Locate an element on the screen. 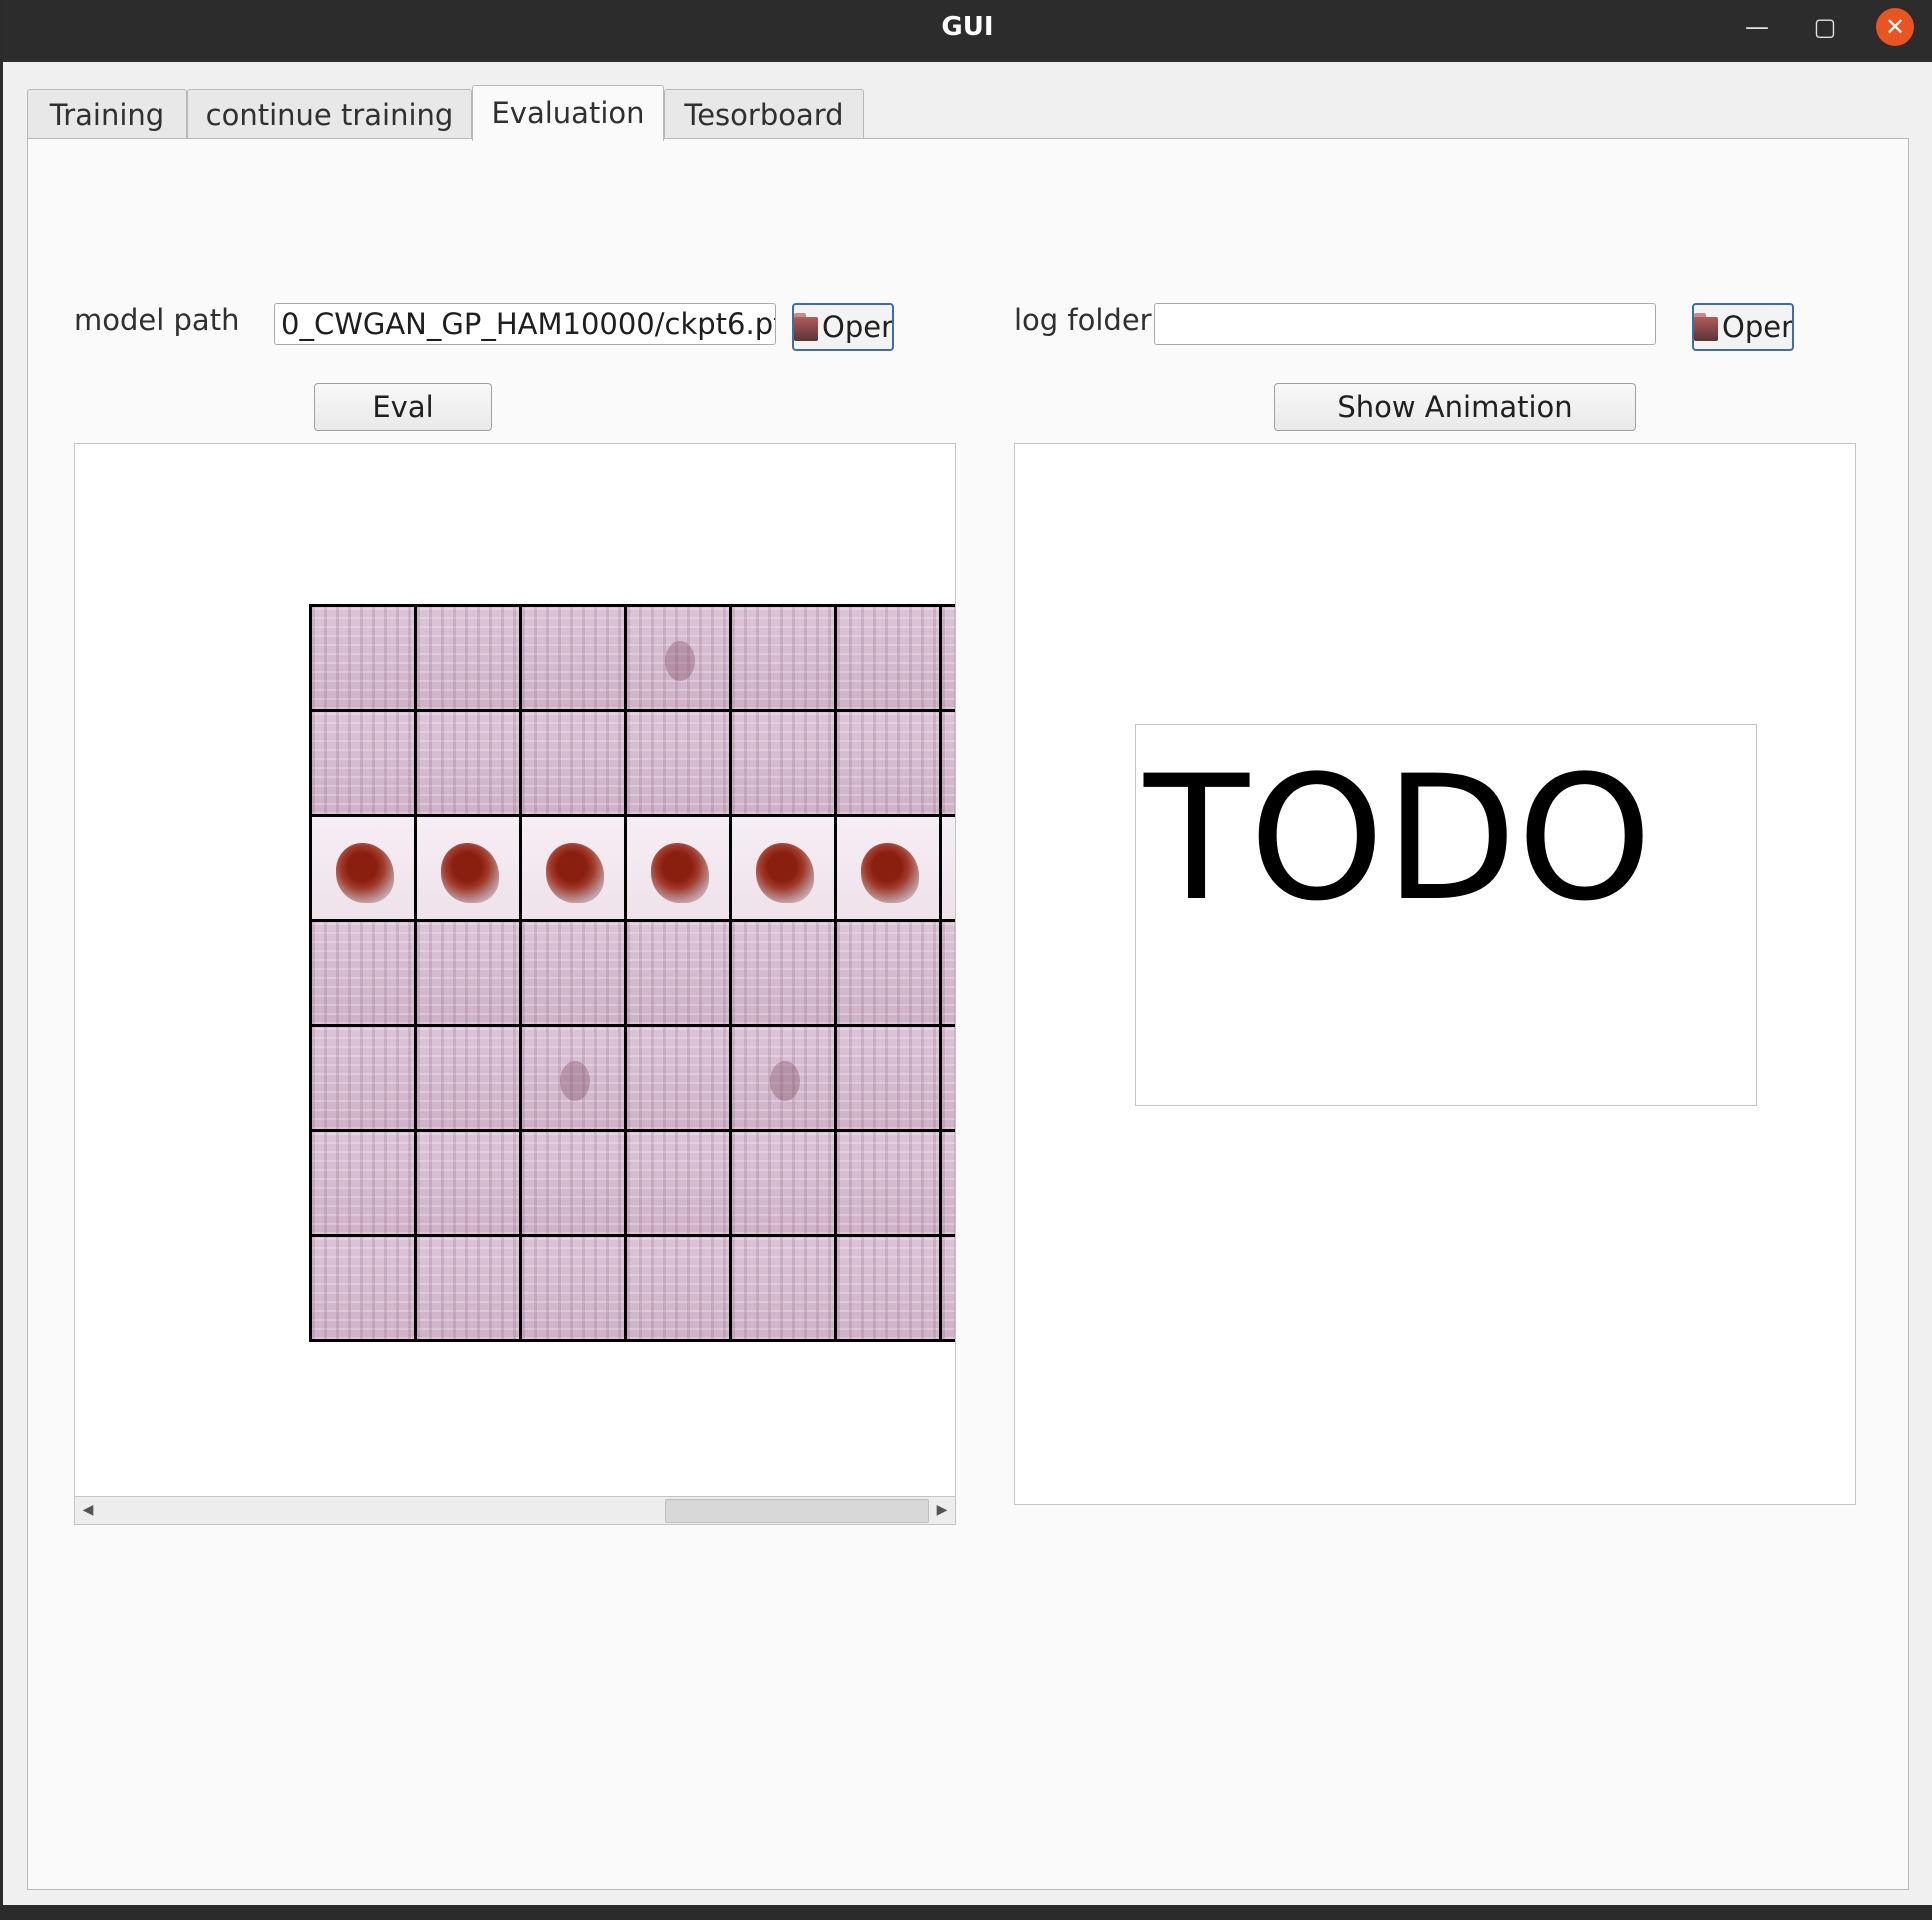 The width and height of the screenshot is (1932, 1920). tab-evaluation: Evaluation is located at coordinates (568, 113).